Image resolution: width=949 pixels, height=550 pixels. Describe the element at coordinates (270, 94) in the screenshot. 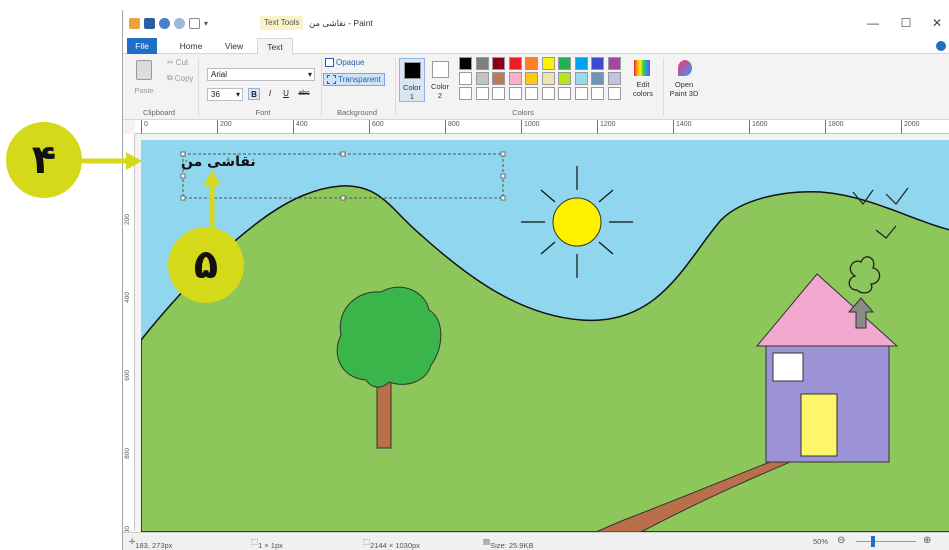

I see `italic-button: I` at that location.